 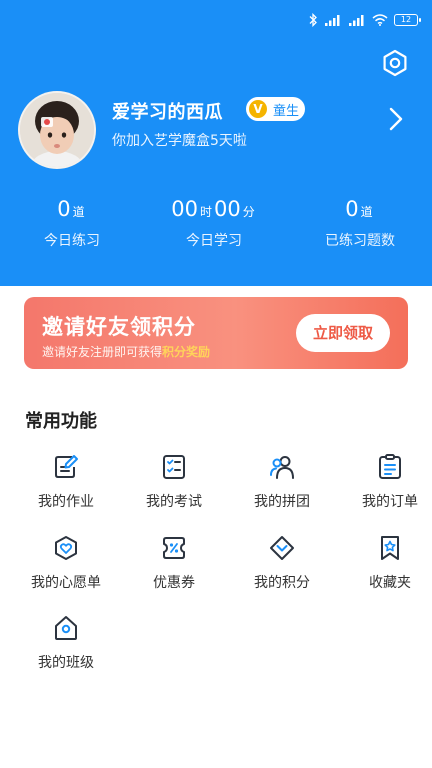 What do you see at coordinates (66, 466) in the screenshot?
I see `homework-icon` at bounding box center [66, 466].